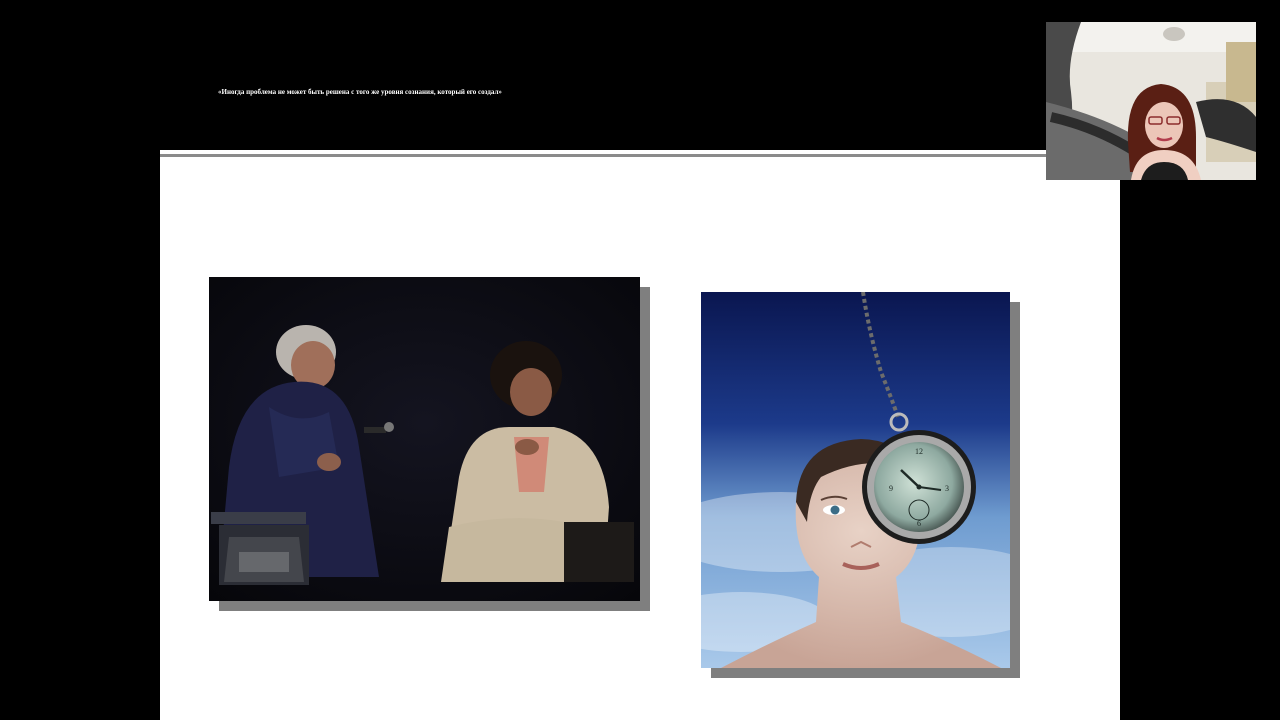 Image resolution: width=1280 pixels, height=720 pixels. Describe the element at coordinates (947, 488) in the screenshot. I see `svg-text: 3` at that location.